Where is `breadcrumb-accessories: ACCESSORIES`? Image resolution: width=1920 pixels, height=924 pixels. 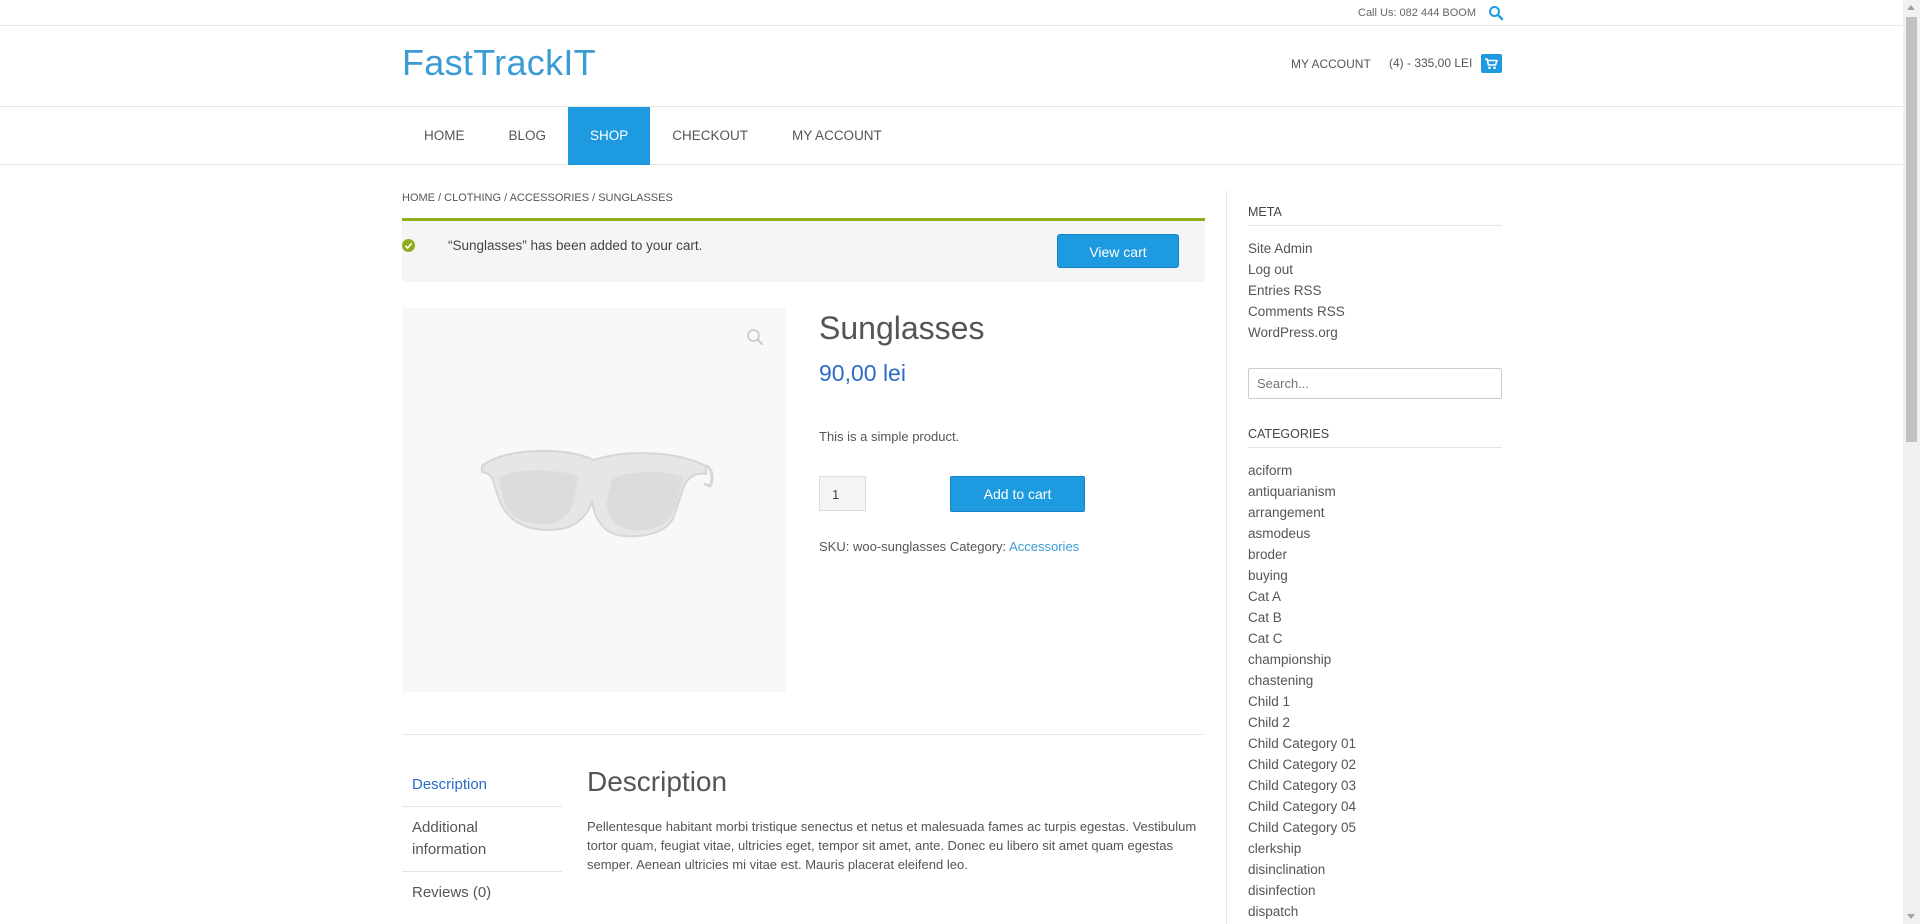
breadcrumb-accessories: ACCESSORIES is located at coordinates (549, 198).